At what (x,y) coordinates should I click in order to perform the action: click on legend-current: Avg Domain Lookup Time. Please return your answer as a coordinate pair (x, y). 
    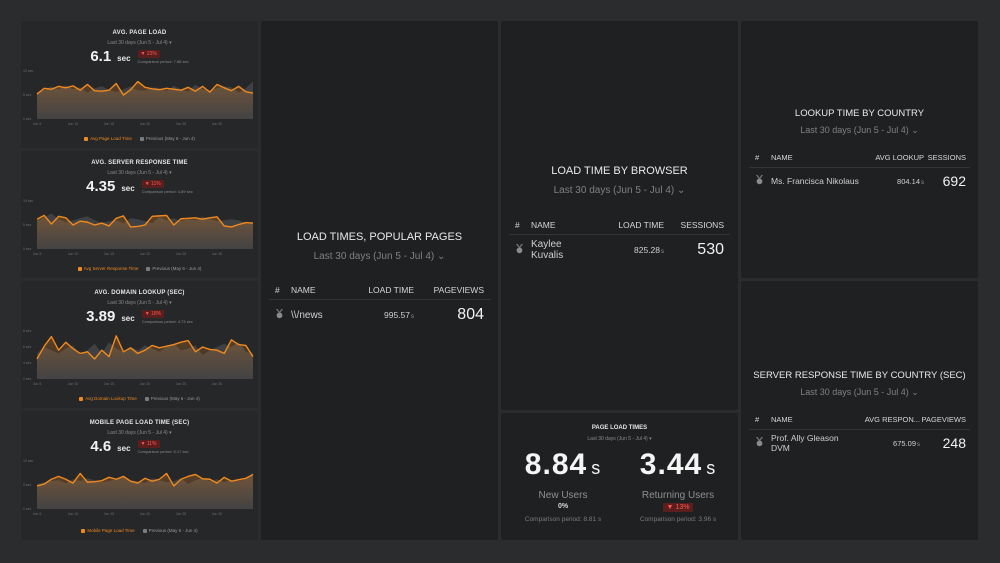
    Looking at the image, I should click on (108, 398).